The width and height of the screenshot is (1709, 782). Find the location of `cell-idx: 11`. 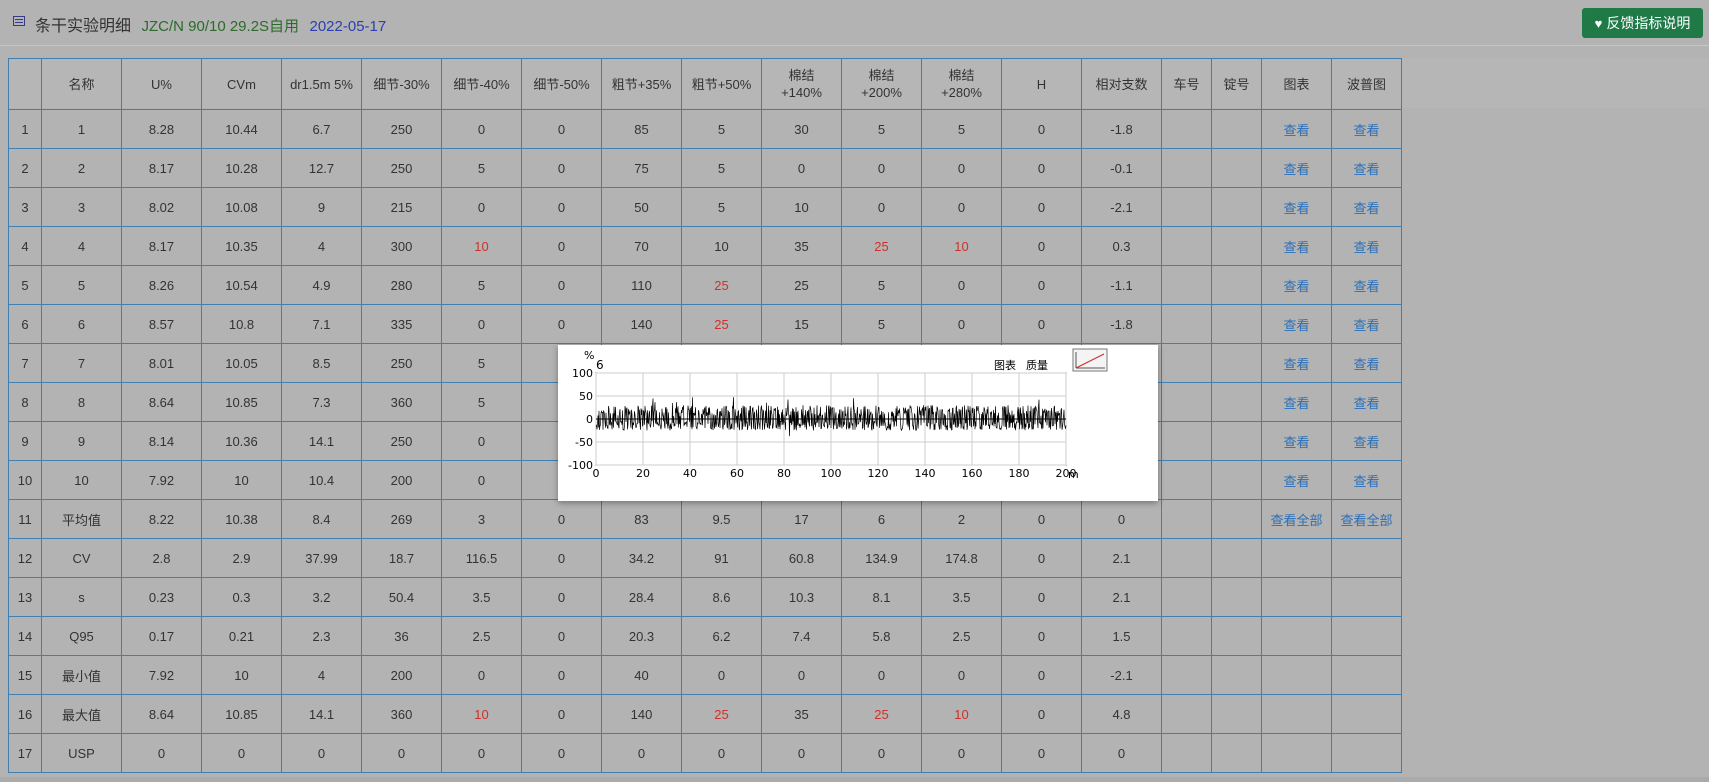

cell-idx: 11 is located at coordinates (25, 519).